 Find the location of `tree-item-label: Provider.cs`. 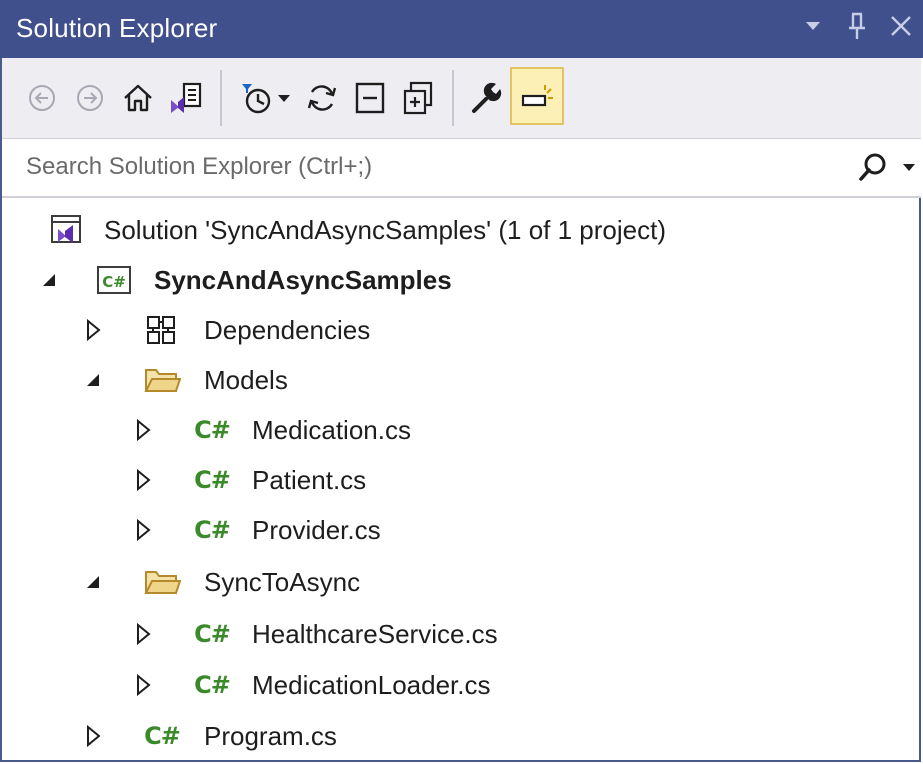

tree-item-label: Provider.cs is located at coordinates (316, 530).